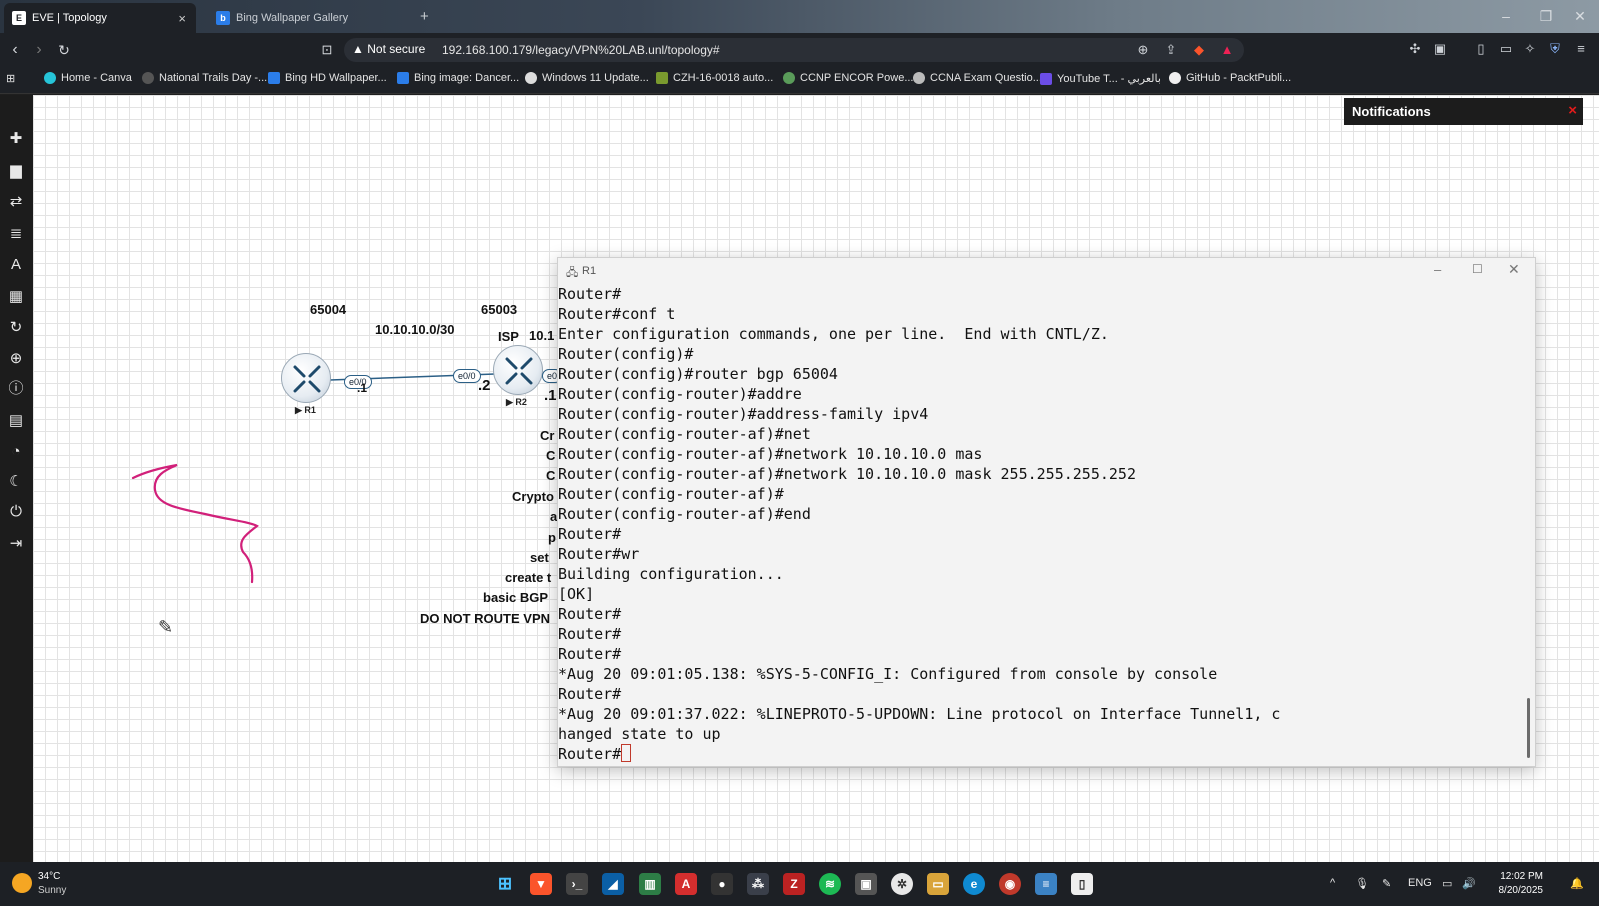 The width and height of the screenshot is (1599, 906). Describe the element at coordinates (1199, 50) in the screenshot. I see `brave-shield-icon: ◆` at that location.